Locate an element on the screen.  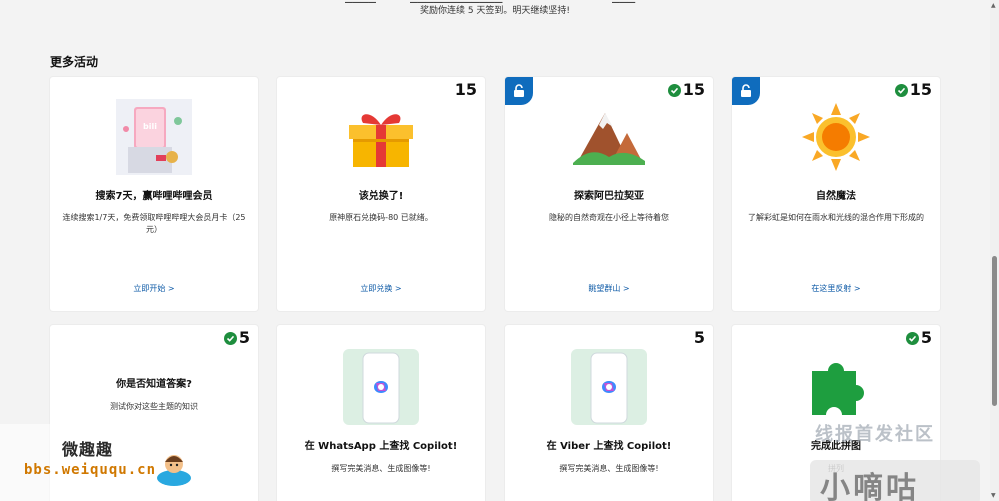
activity-card-gift: 15 该兑换了! 原神原石兑换码-80 已就绪。 立即兑换 > is located at coordinates (381, 194).